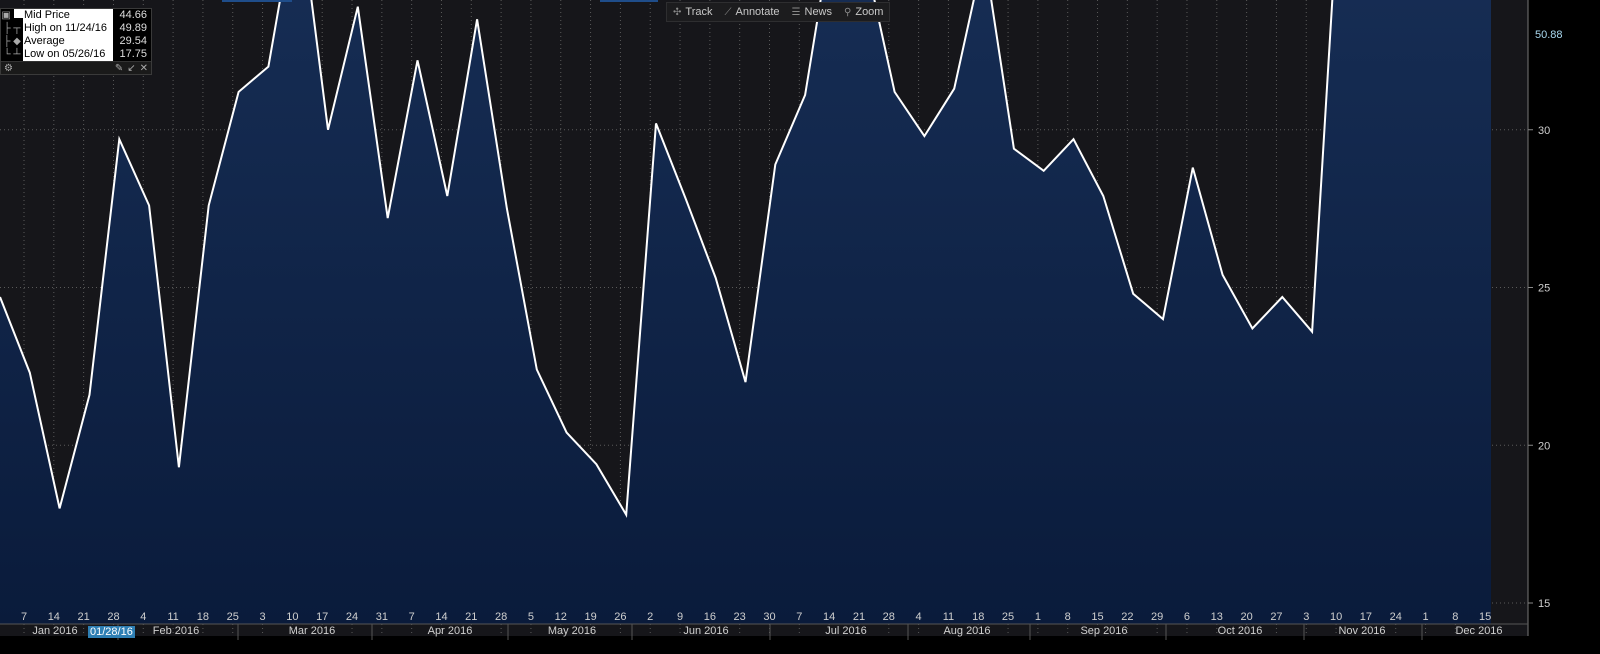 The width and height of the screenshot is (1600, 654). Describe the element at coordinates (12, 15) in the screenshot. I see `series-checkbox: ▣` at that location.